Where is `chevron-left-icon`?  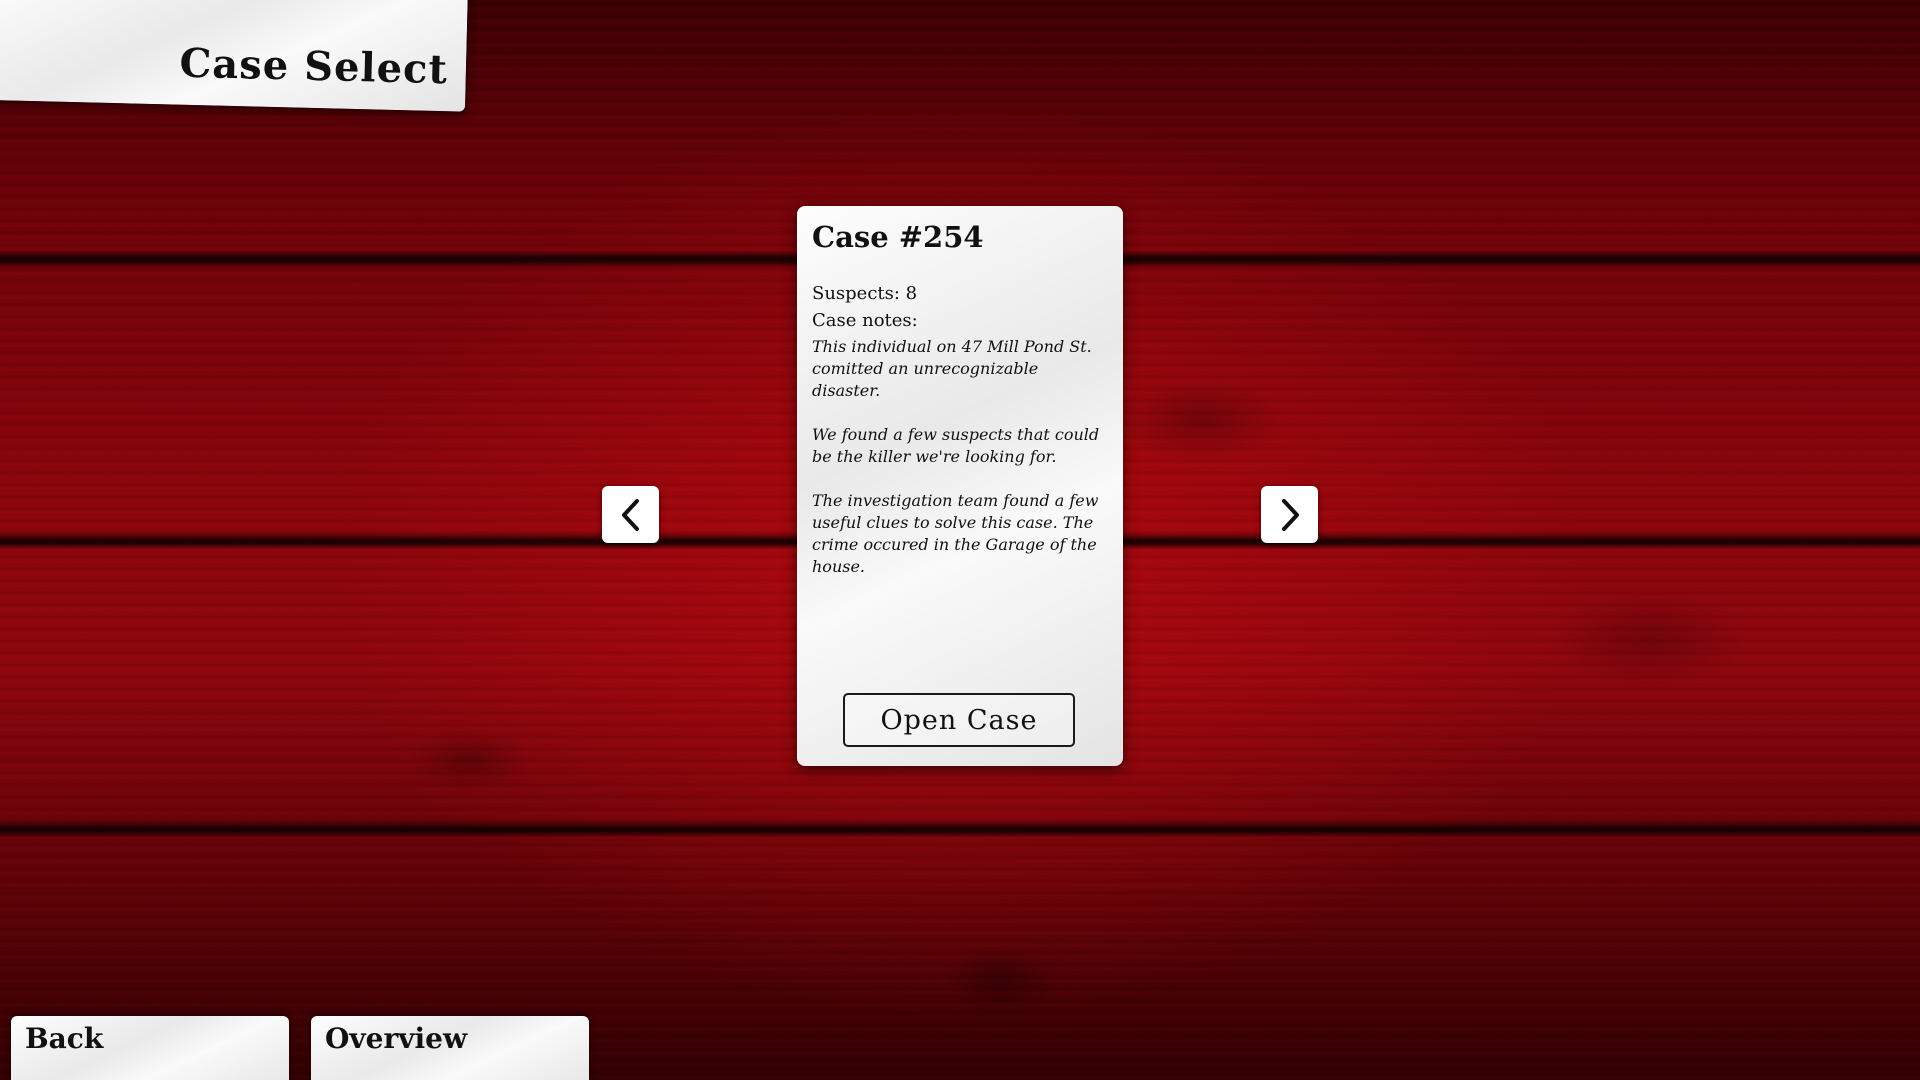
chevron-left-icon is located at coordinates (630, 514).